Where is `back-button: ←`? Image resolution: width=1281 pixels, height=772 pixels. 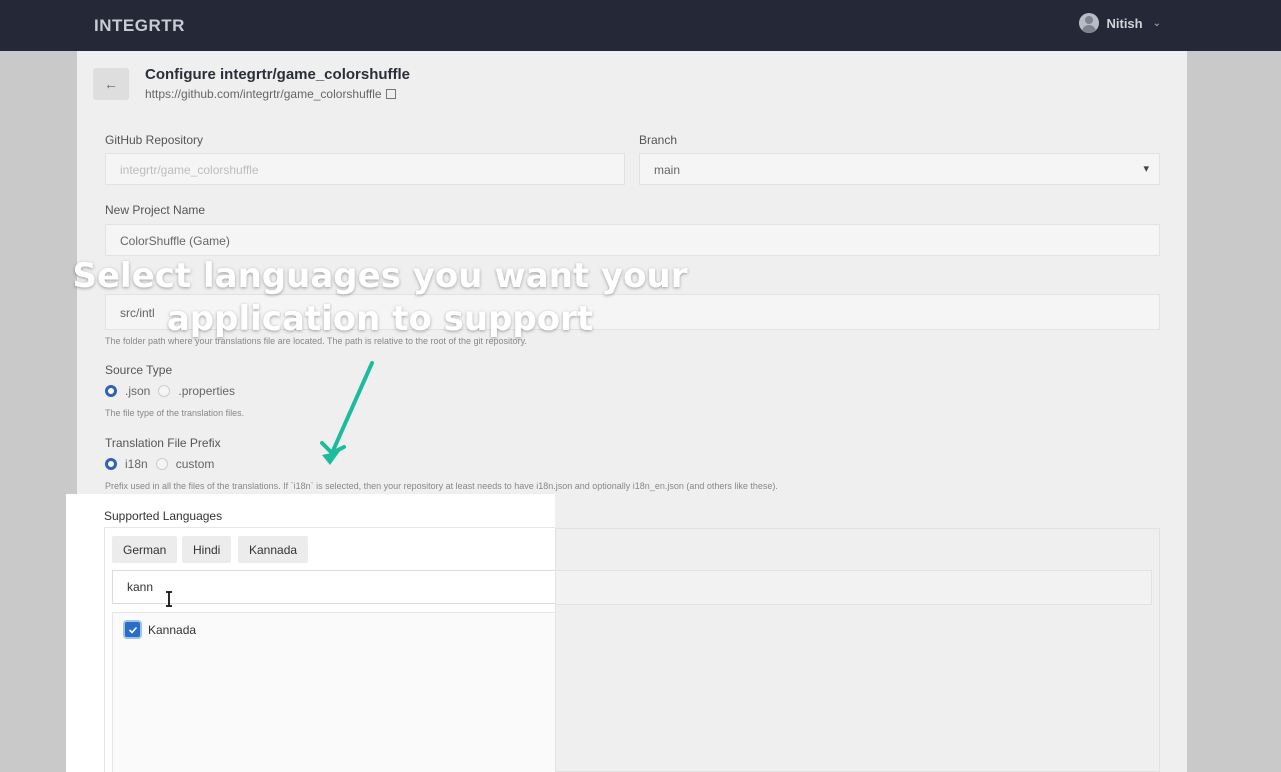
back-button: ← is located at coordinates (111, 84).